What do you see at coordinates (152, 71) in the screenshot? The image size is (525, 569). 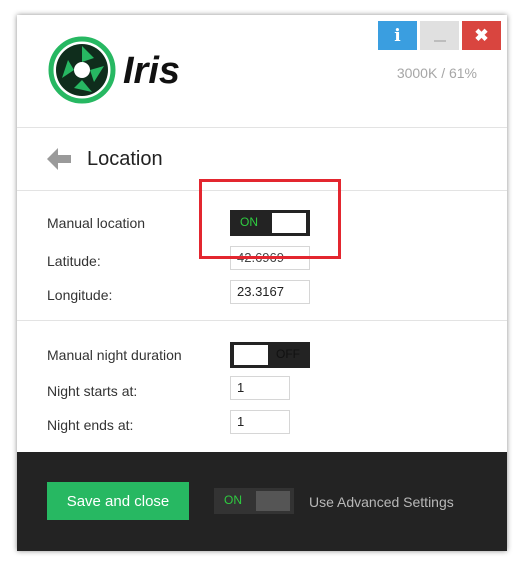 I see `brand-name: Iris` at bounding box center [152, 71].